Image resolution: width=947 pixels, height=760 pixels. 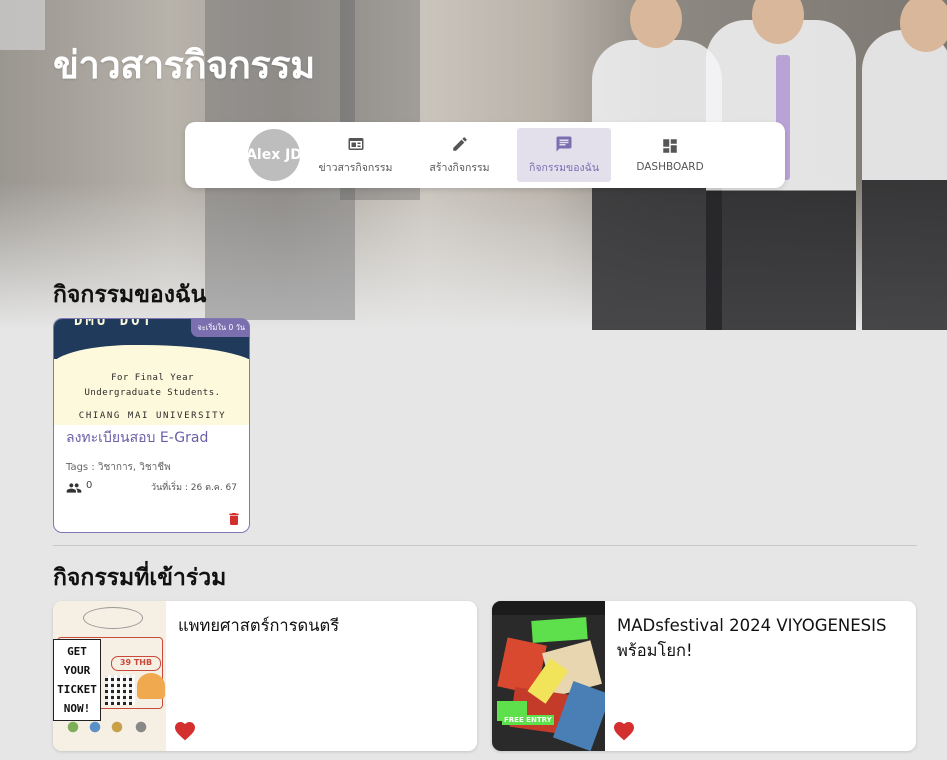 I want to click on pencil-icon, so click(x=459, y=143).